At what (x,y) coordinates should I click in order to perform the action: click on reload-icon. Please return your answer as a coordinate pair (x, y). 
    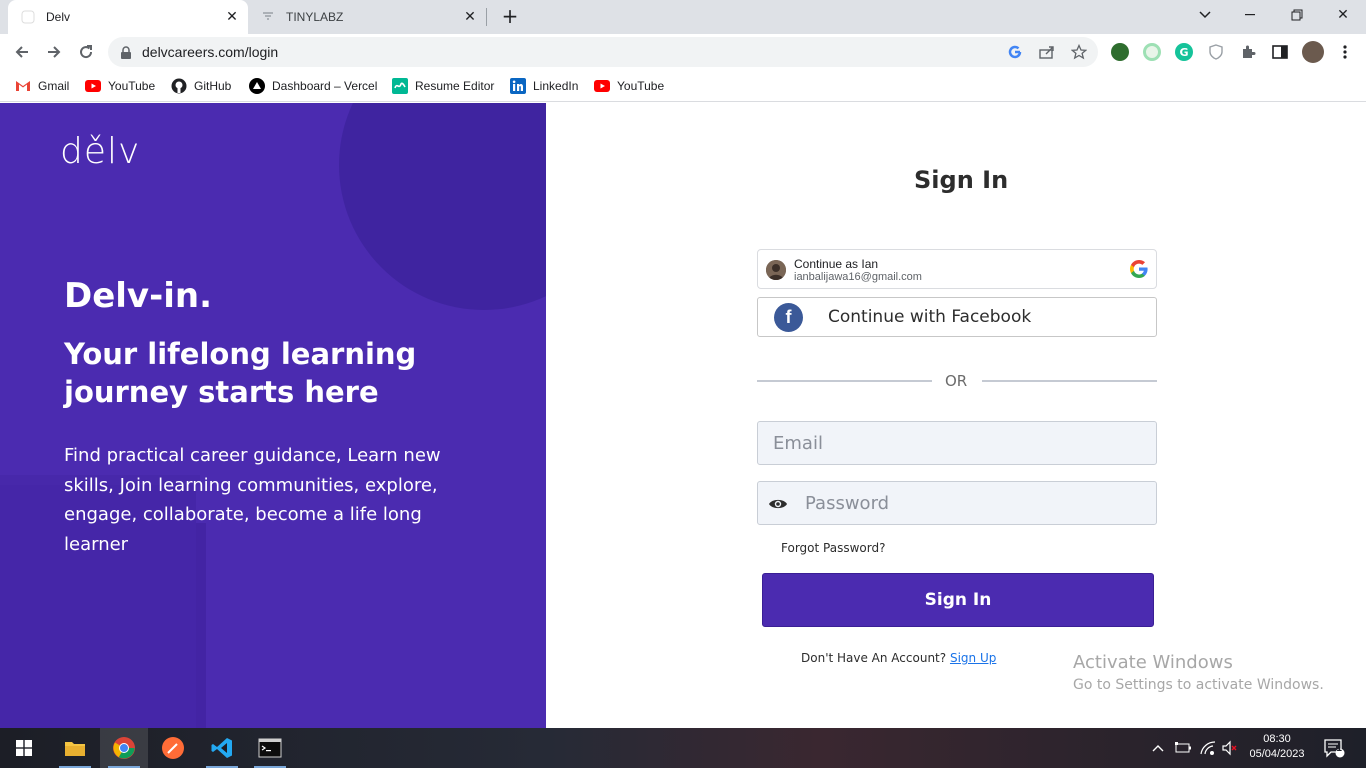
    Looking at the image, I should click on (86, 52).